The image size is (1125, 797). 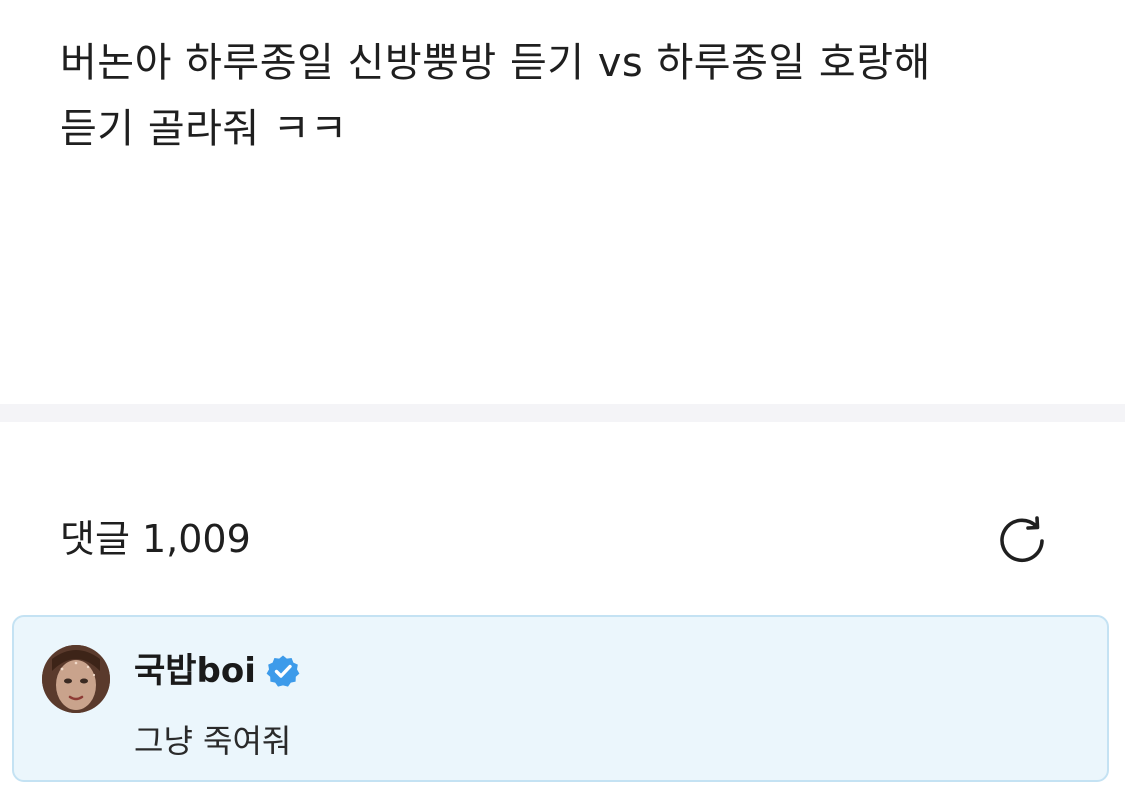 What do you see at coordinates (76, 679) in the screenshot?
I see `avatar` at bounding box center [76, 679].